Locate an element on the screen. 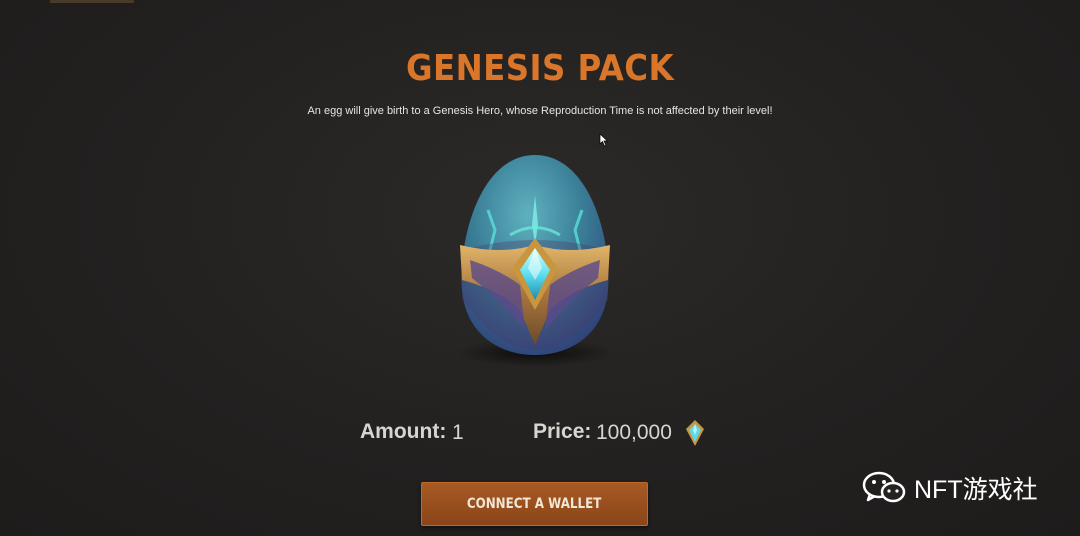 Image resolution: width=1080 pixels, height=536 pixels. mouse-cursor-icon is located at coordinates (604, 140).